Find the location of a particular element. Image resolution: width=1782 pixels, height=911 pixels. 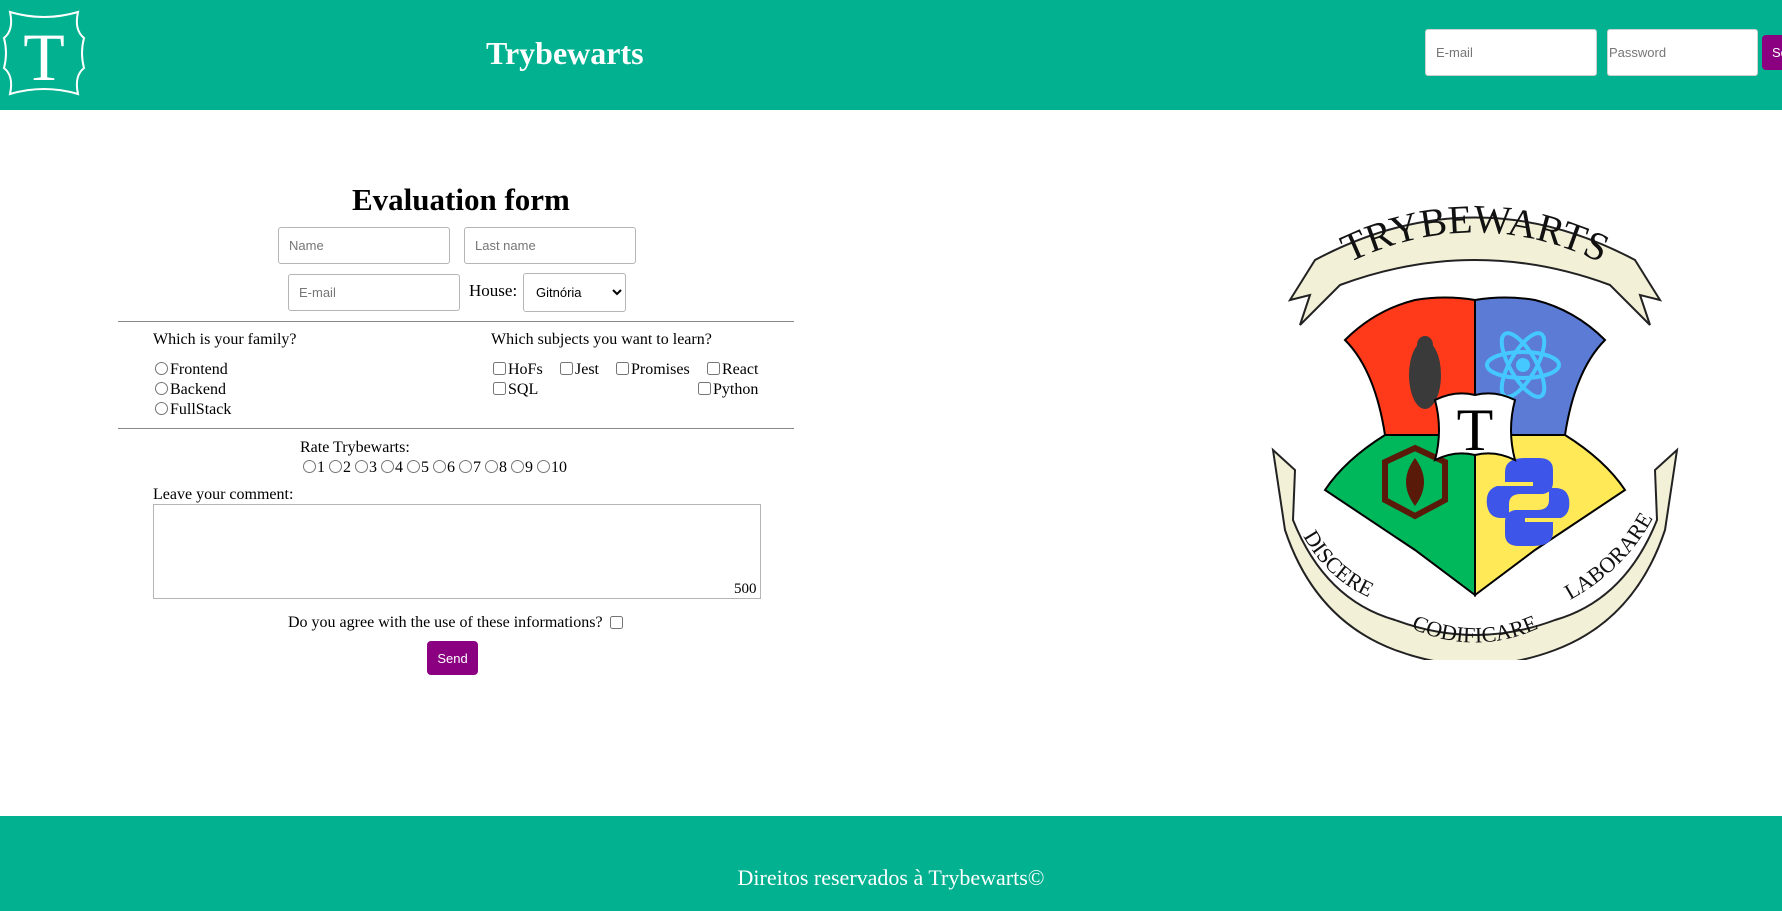

rate-option-9: 9 is located at coordinates (521, 468).